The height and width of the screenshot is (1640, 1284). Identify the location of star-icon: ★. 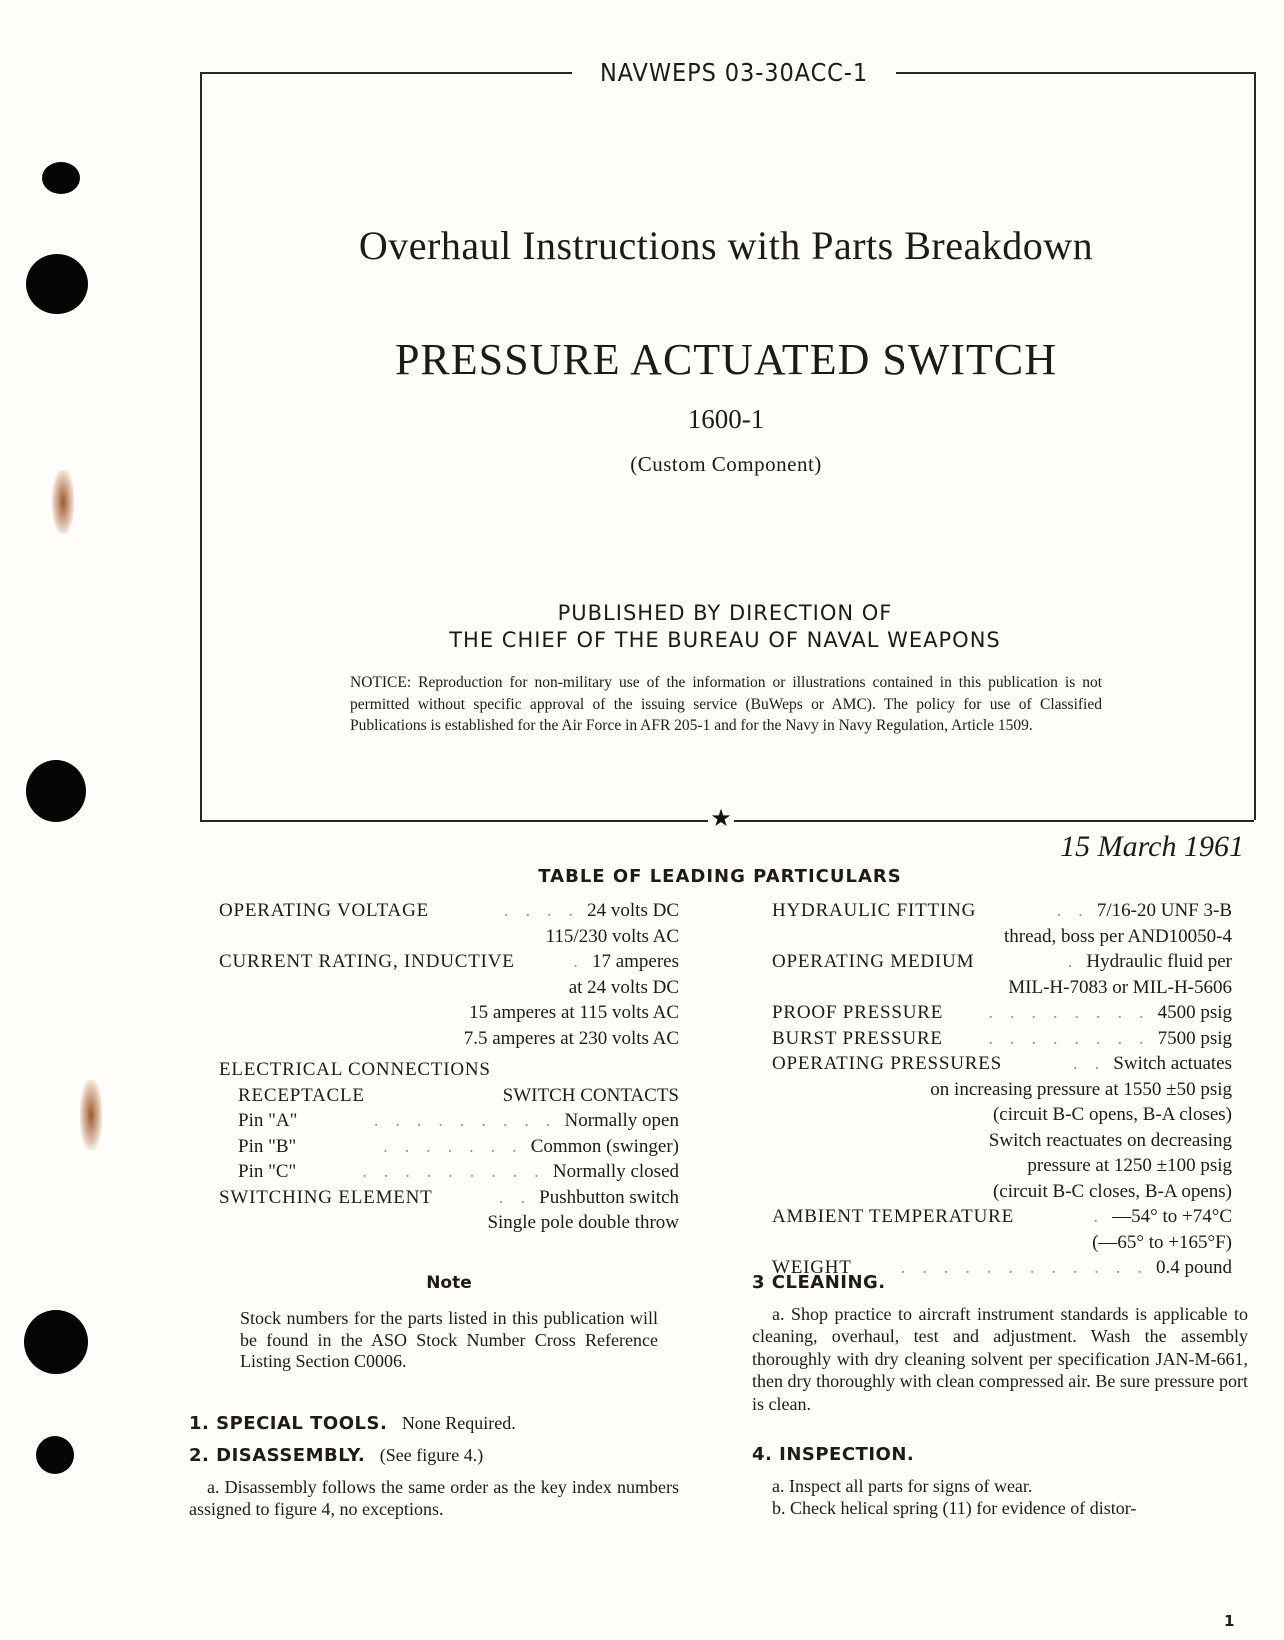
(721, 819).